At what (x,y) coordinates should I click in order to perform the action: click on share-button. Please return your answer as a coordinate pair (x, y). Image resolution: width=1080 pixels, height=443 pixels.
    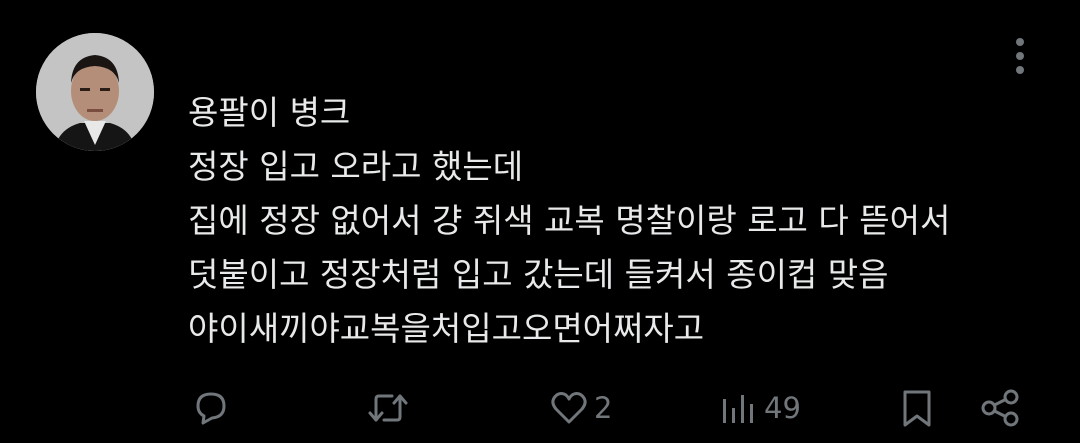
    Looking at the image, I should click on (1000, 408).